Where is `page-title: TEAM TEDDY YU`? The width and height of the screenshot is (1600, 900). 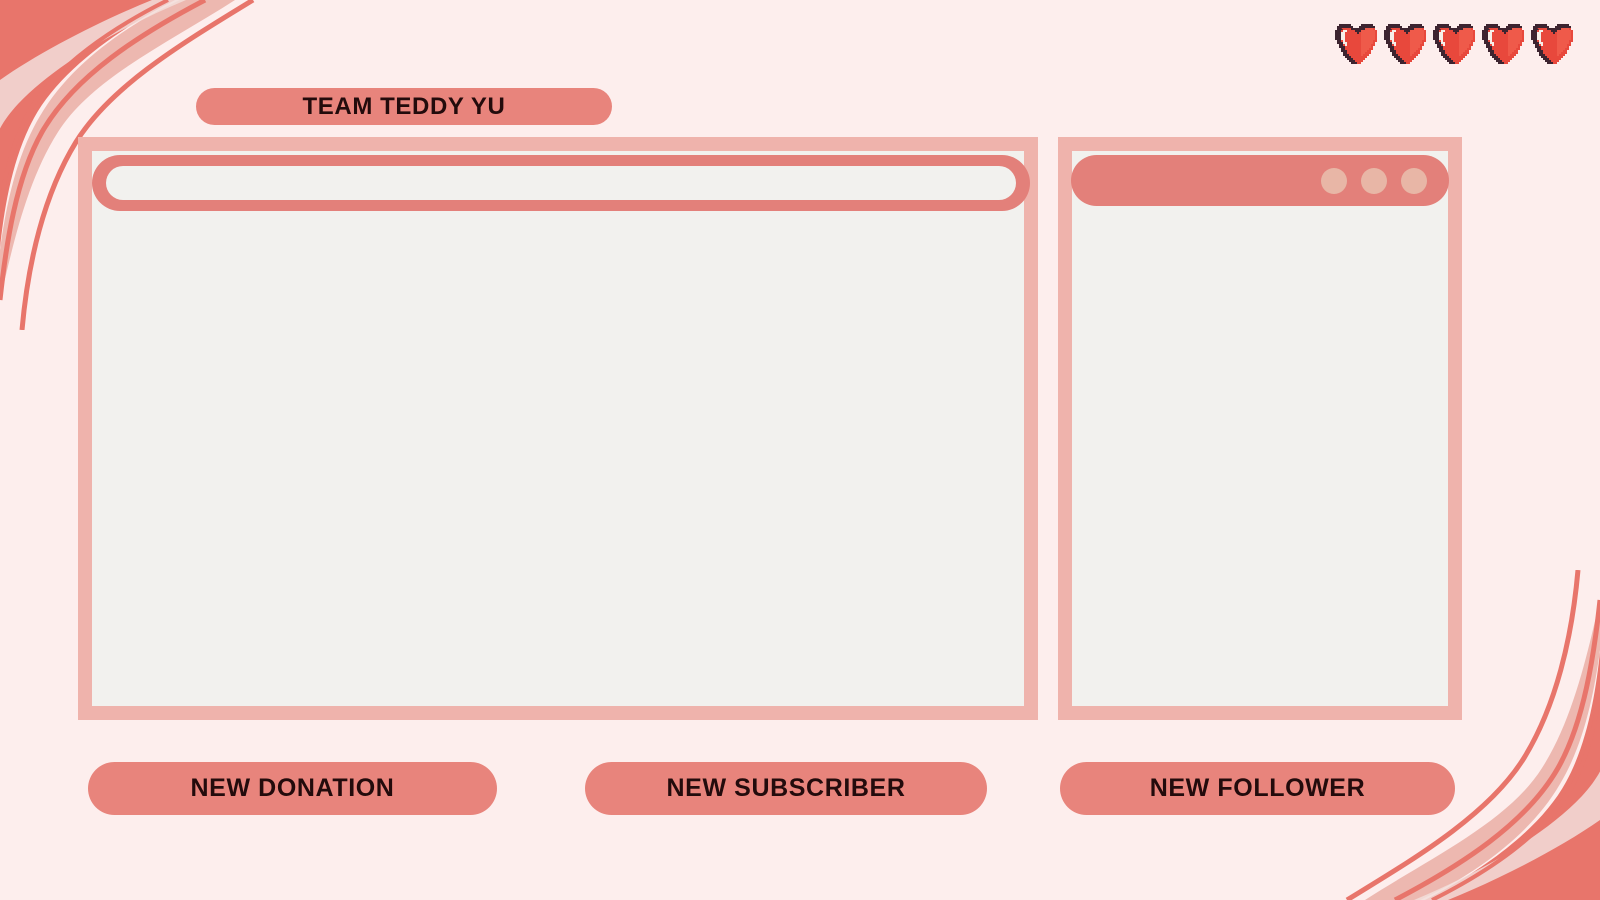 page-title: TEAM TEDDY YU is located at coordinates (404, 106).